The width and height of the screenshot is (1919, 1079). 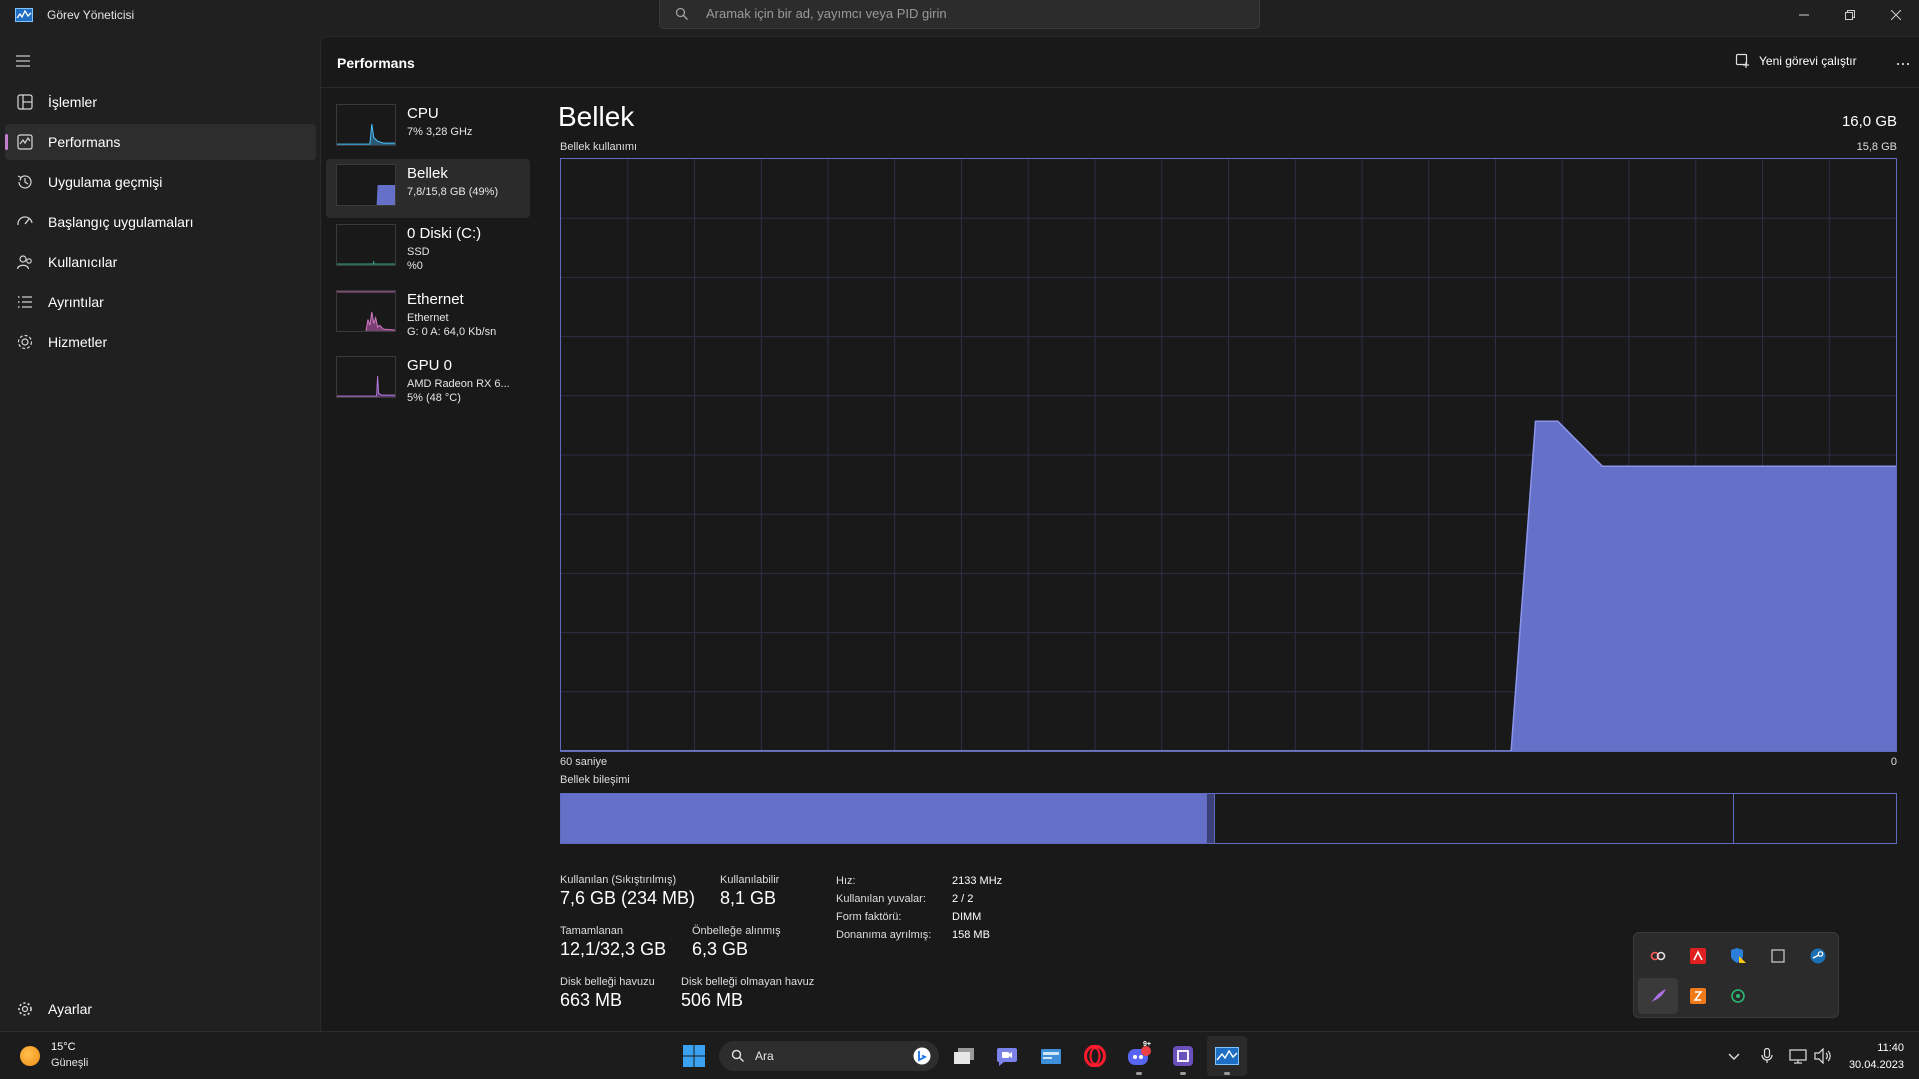 I want to click on opera-button, so click(x=1095, y=1056).